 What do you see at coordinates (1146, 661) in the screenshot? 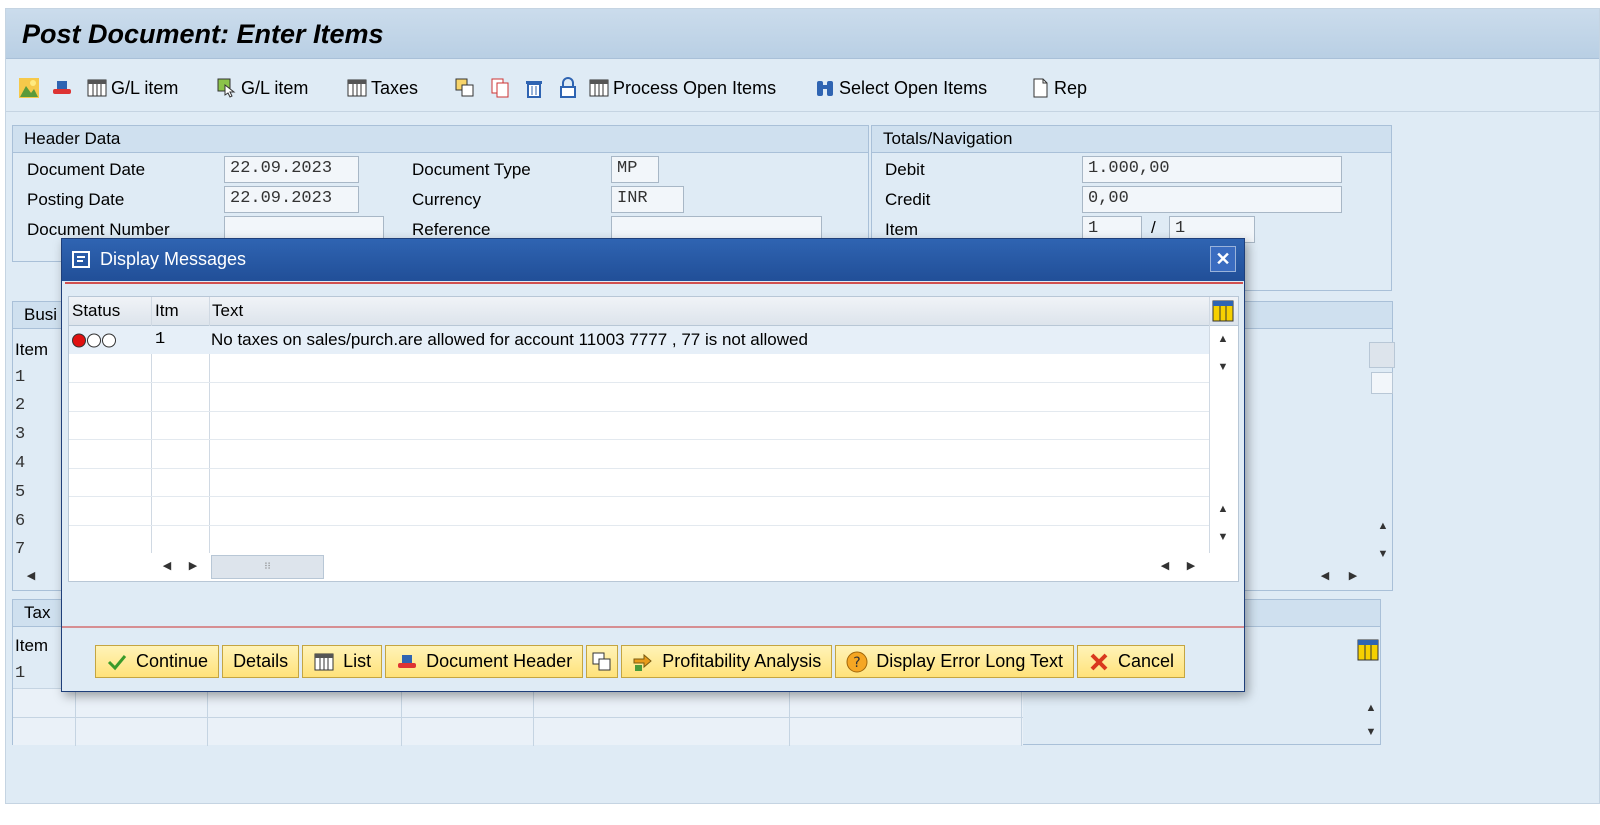
I see `cancel-label: Cancel` at bounding box center [1146, 661].